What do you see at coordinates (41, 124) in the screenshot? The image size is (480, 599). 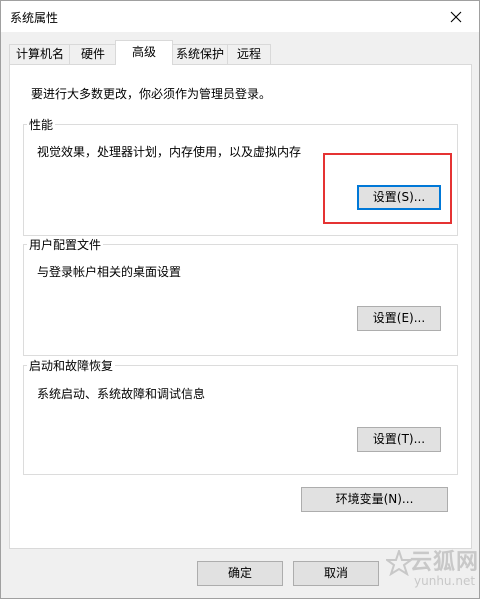 I see `performance-group-title: 性能` at bounding box center [41, 124].